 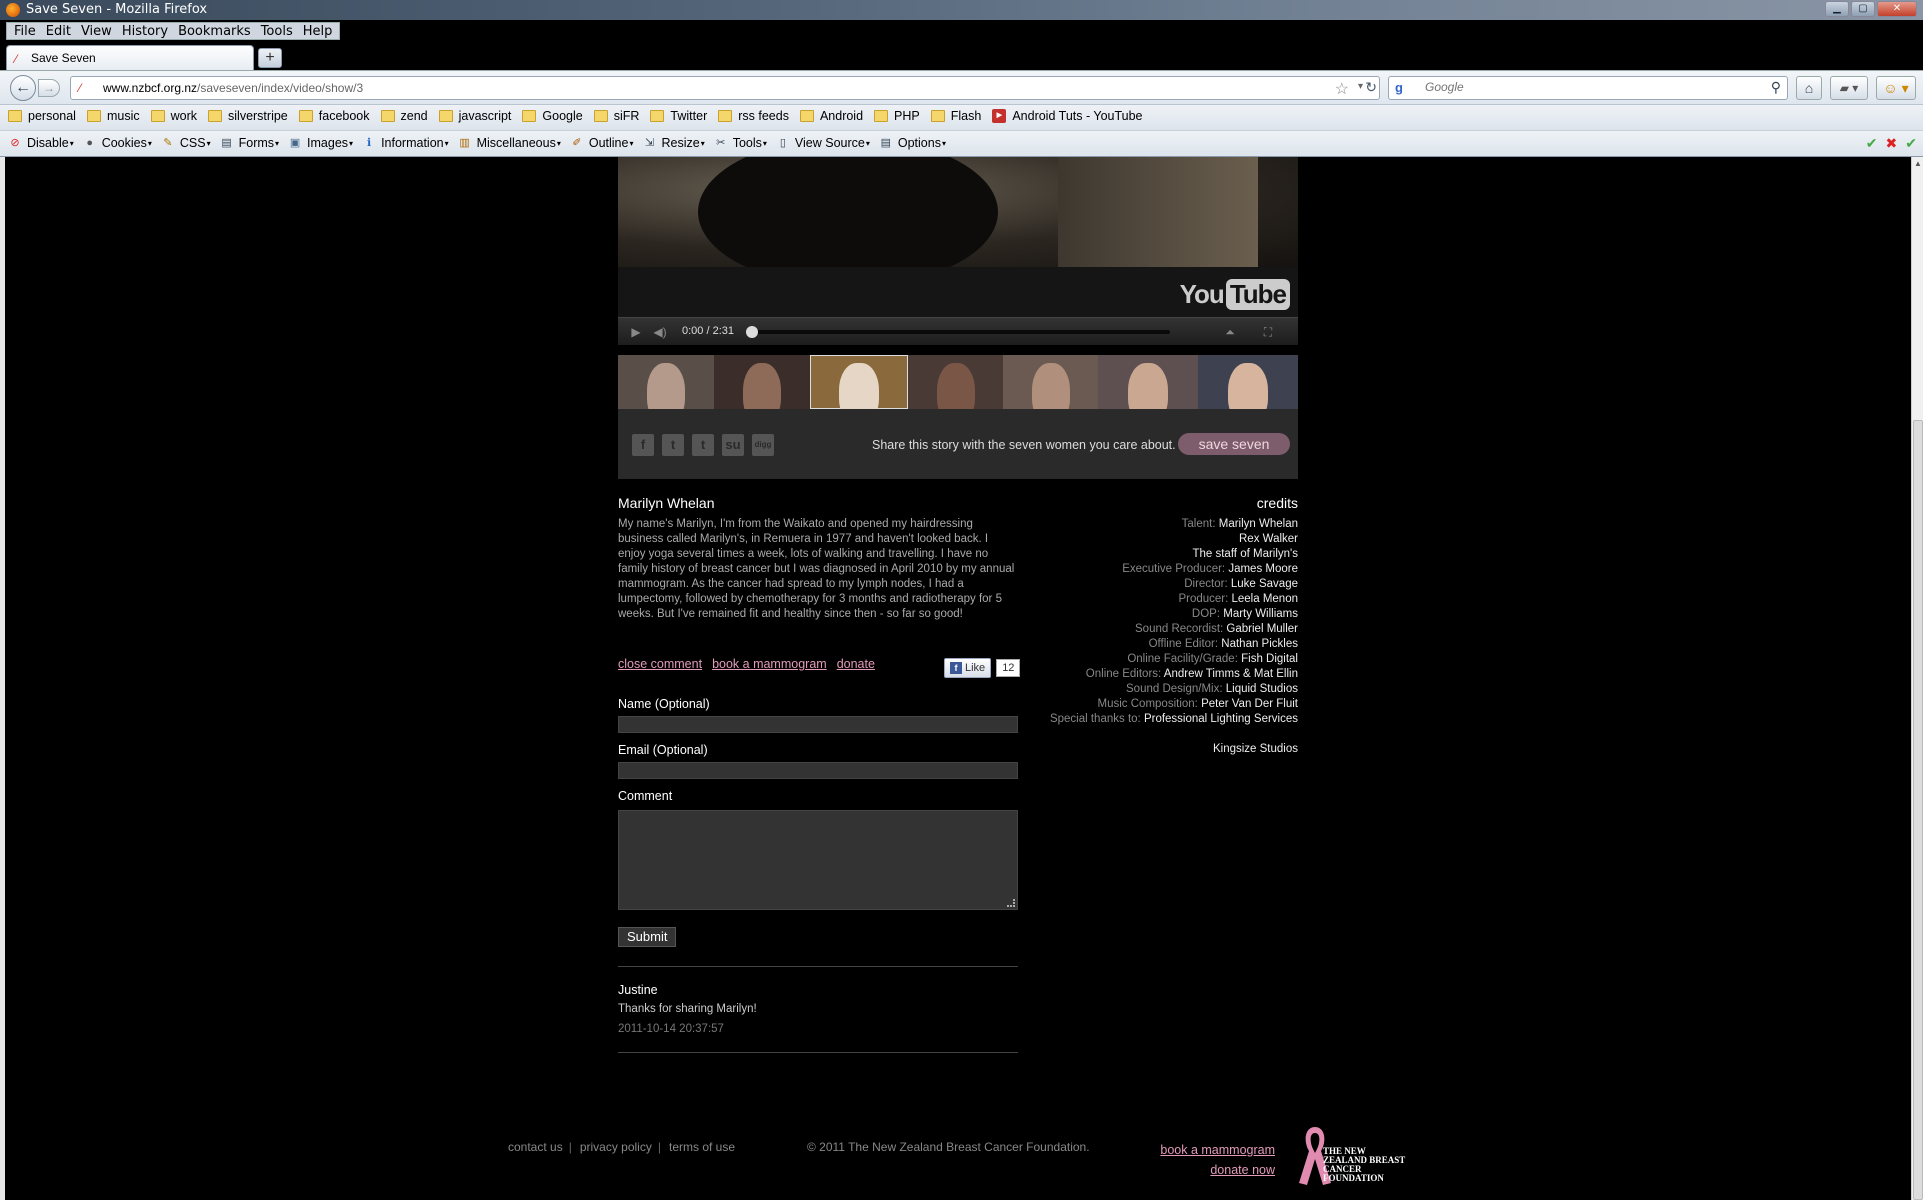 What do you see at coordinates (318, 31) in the screenshot?
I see `menu-help: Help` at bounding box center [318, 31].